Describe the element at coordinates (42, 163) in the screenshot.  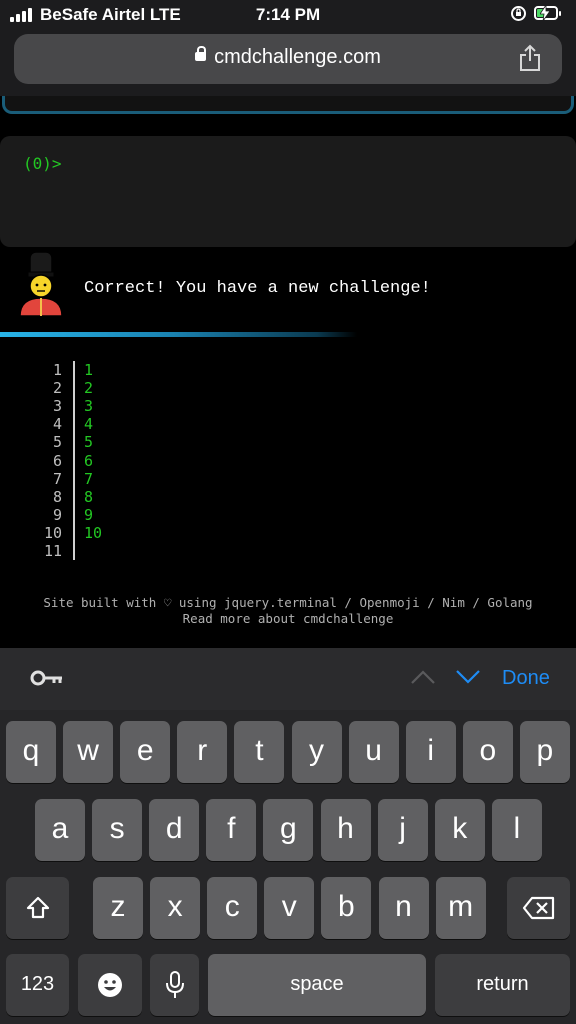
I see `terminal-prompt: (0)>` at that location.